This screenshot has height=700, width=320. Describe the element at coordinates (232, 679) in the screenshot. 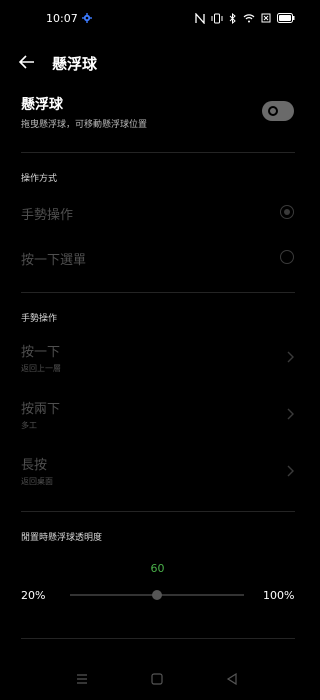

I see `back-icon` at that location.